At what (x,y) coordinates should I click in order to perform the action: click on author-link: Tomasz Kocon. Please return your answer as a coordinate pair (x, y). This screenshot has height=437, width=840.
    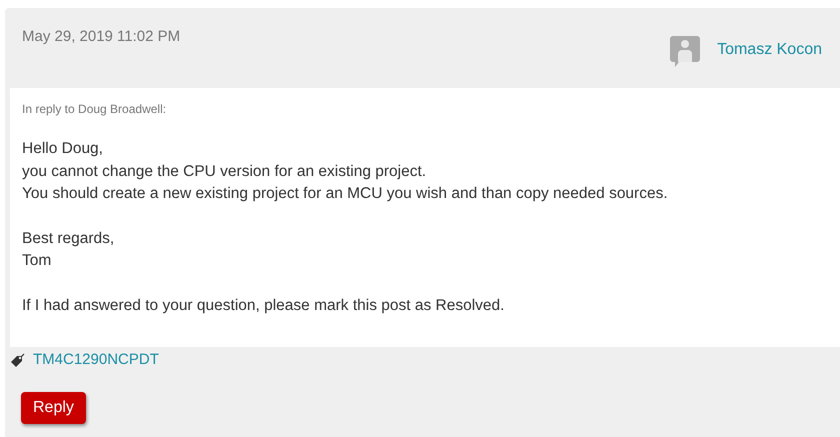
    Looking at the image, I should click on (769, 50).